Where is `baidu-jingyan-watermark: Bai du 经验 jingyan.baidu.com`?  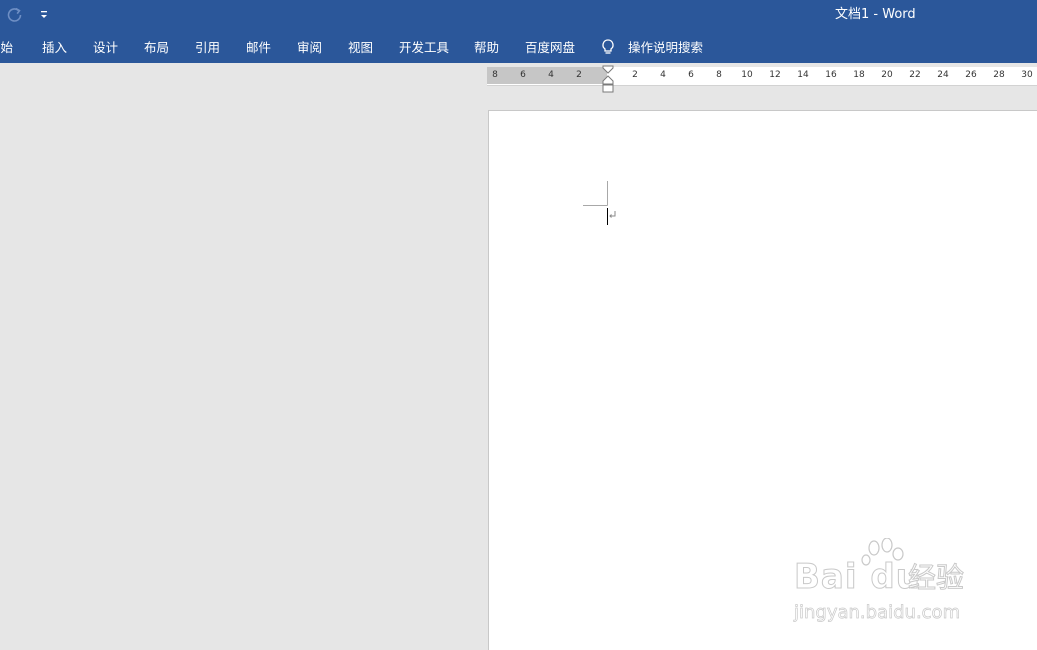 baidu-jingyan-watermark: Bai du 经验 jingyan.baidu.com is located at coordinates (890, 584).